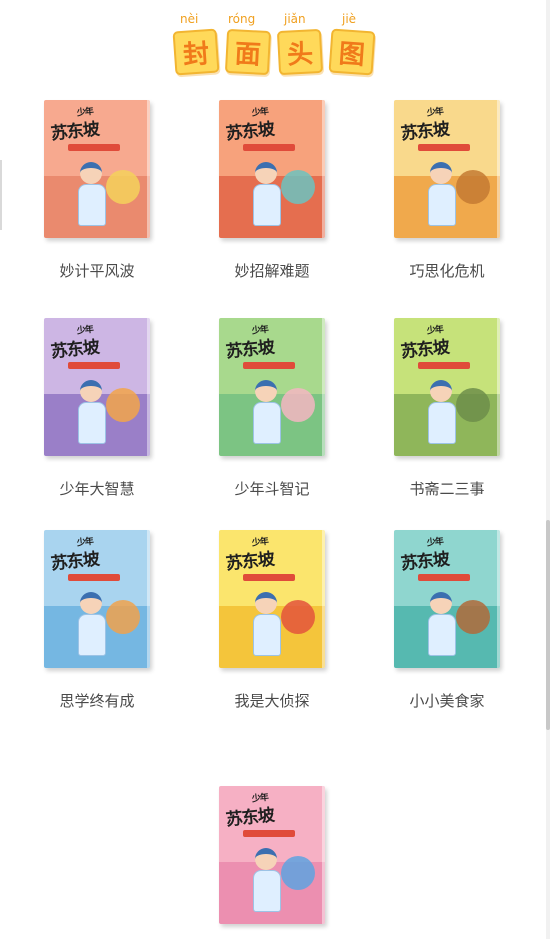  What do you see at coordinates (447, 488) in the screenshot?
I see `book-title: 书斋二三事` at bounding box center [447, 488].